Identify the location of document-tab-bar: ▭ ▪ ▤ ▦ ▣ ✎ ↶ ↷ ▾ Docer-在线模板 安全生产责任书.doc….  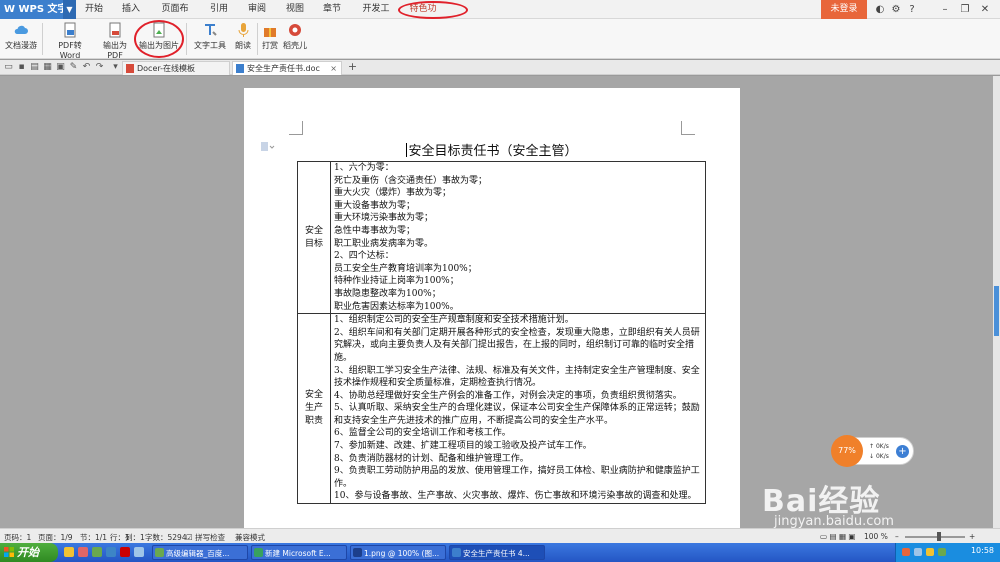
(500, 67).